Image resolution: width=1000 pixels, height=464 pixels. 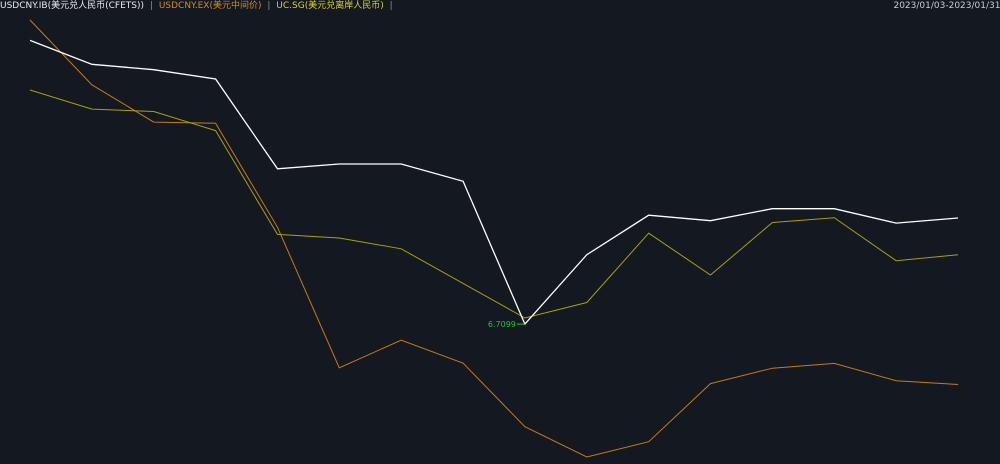 I want to click on min-value-label: 6.7099, so click(x=502, y=324).